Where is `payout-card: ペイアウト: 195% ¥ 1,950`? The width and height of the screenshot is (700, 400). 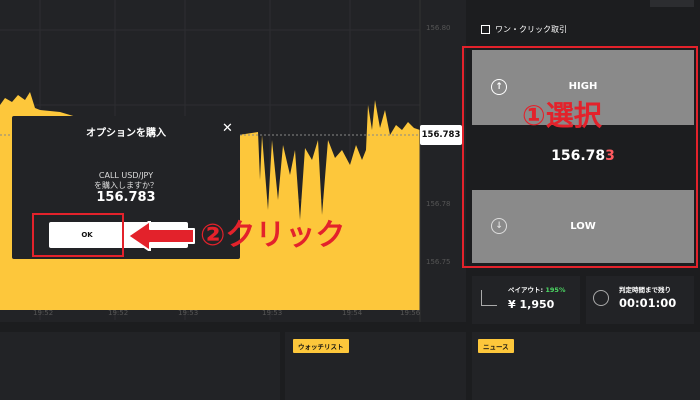
payout-card: ペイアウト: 195% ¥ 1,950 is located at coordinates (526, 300).